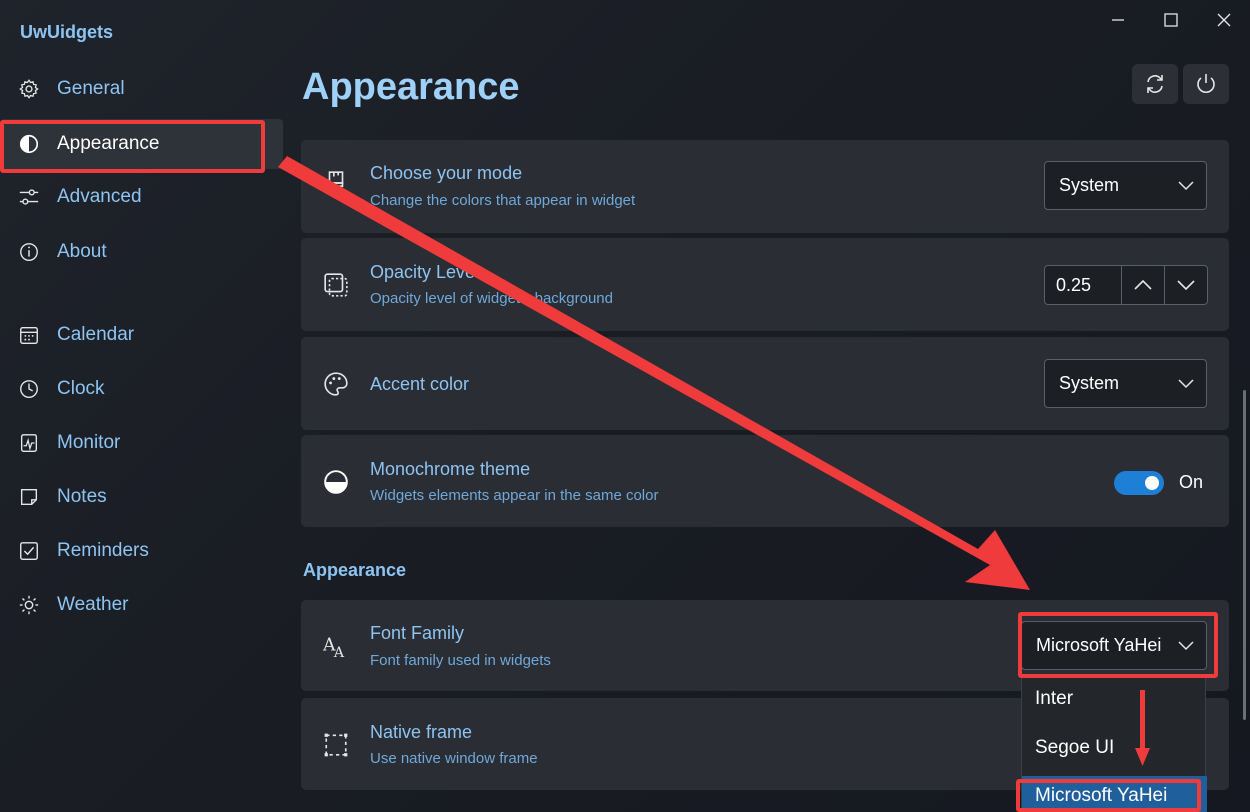  Describe the element at coordinates (1089, 383) in the screenshot. I see `accent-dropdown-value: System` at that location.